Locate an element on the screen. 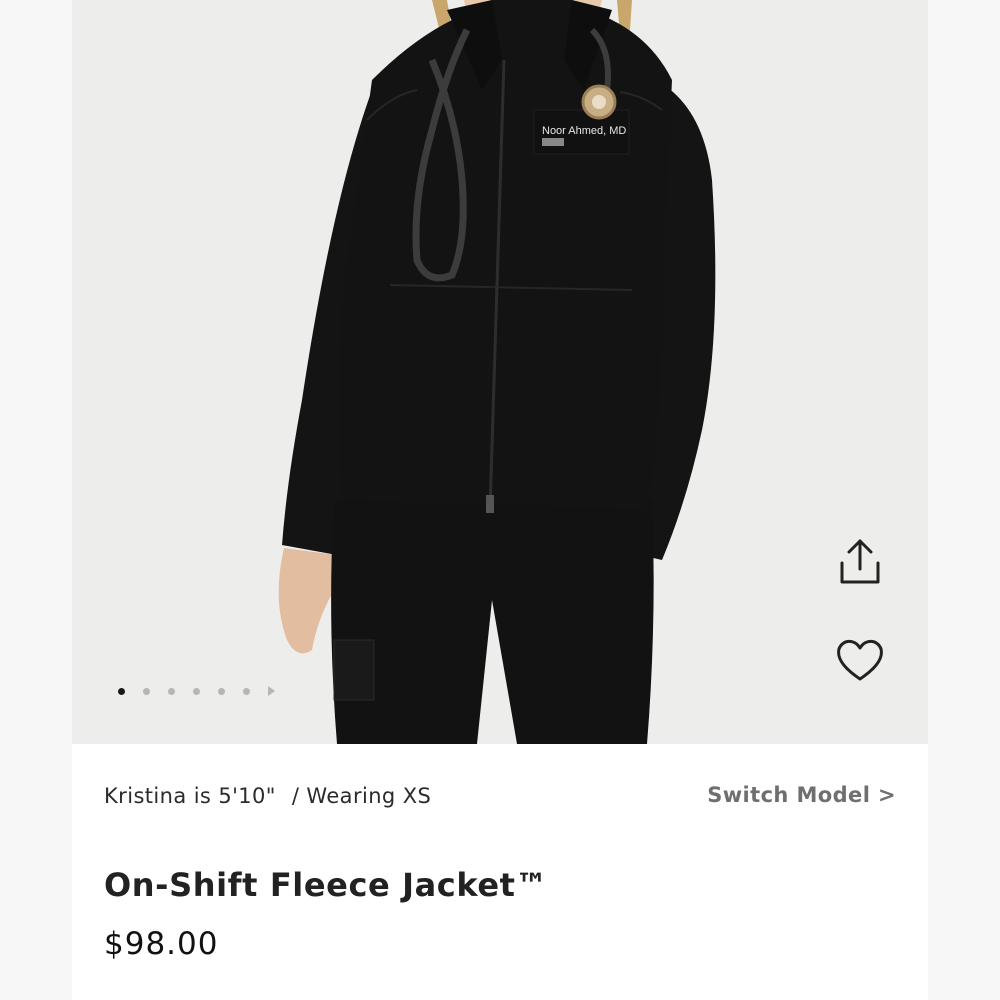 The height and width of the screenshot is (1000, 1000). embroidery-text: Noor Ahmed, MD is located at coordinates (584, 131).